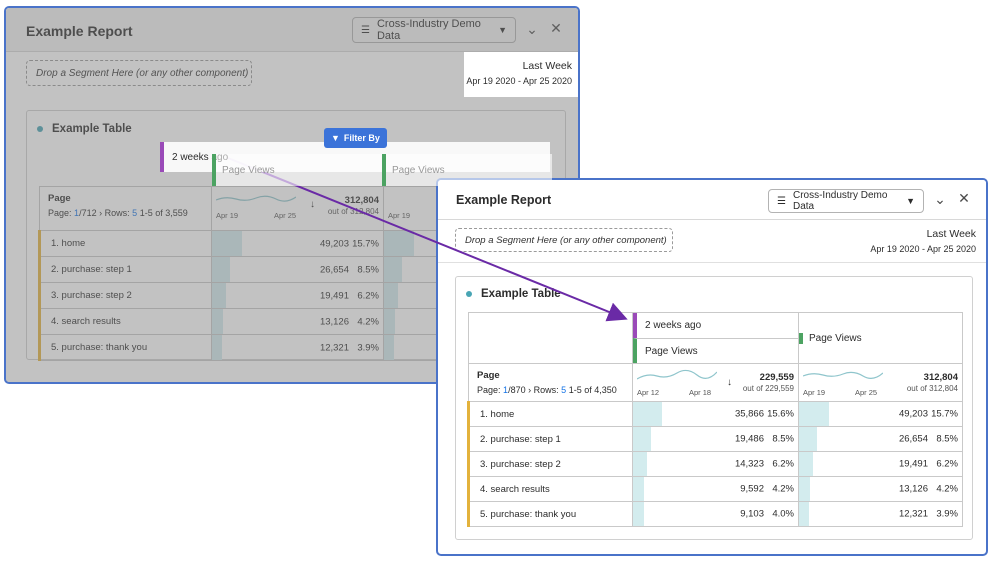  Describe the element at coordinates (592, 390) in the screenshot. I see `pager-range: 1-5 of 4,350` at that location.